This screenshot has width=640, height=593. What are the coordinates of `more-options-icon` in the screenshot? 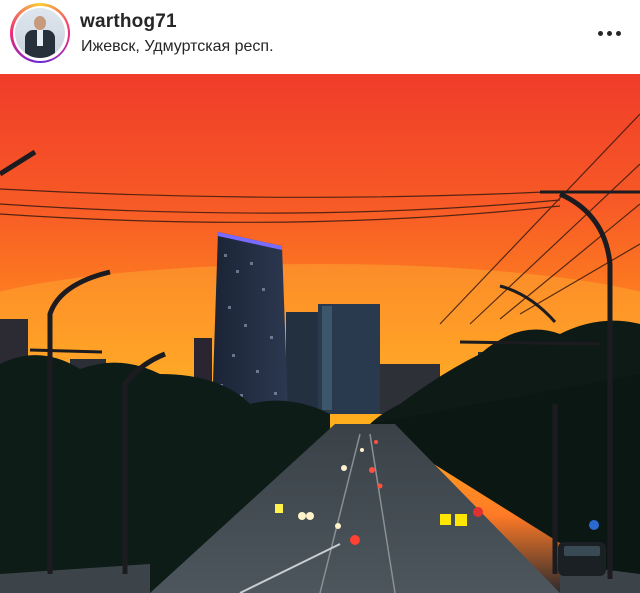 It's located at (609, 33).